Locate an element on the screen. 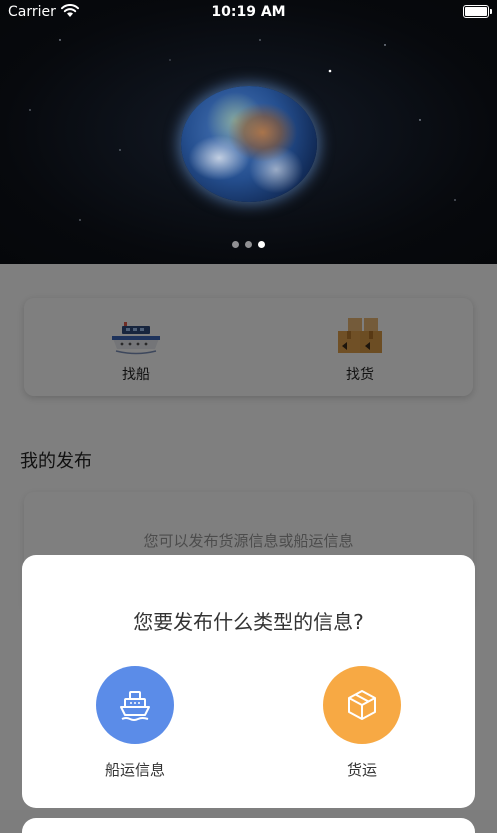 The width and height of the screenshot is (497, 833). carousel-indicator is located at coordinates (248, 244).